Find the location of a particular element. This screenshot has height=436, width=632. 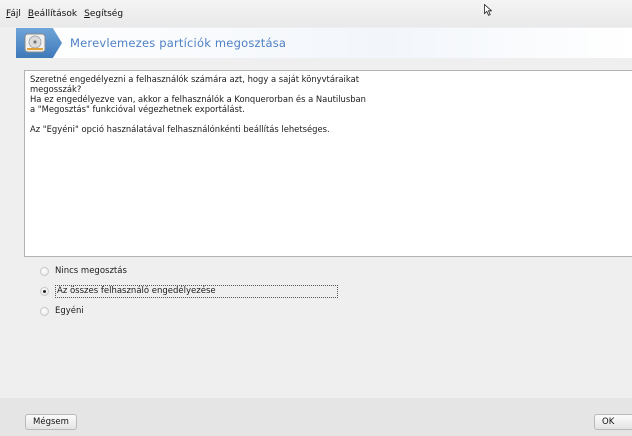

menu-settings: Beállítások is located at coordinates (52, 14).